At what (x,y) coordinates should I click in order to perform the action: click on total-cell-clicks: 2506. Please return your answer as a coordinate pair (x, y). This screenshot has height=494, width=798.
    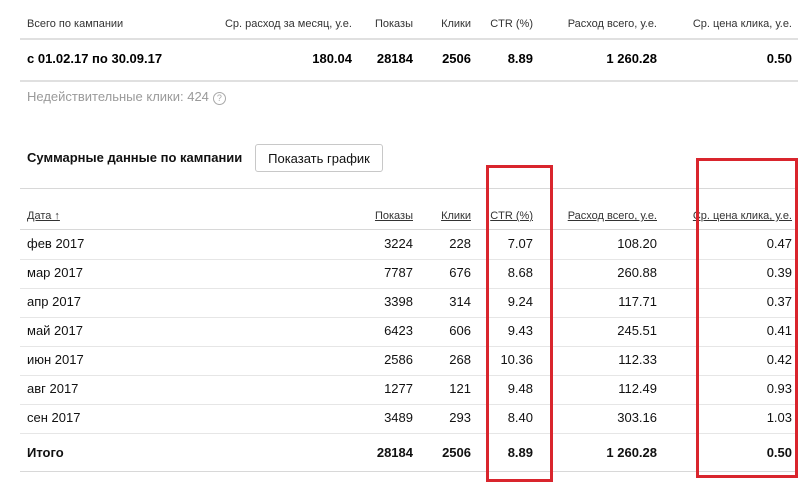
    Looking at the image, I should click on (456, 452).